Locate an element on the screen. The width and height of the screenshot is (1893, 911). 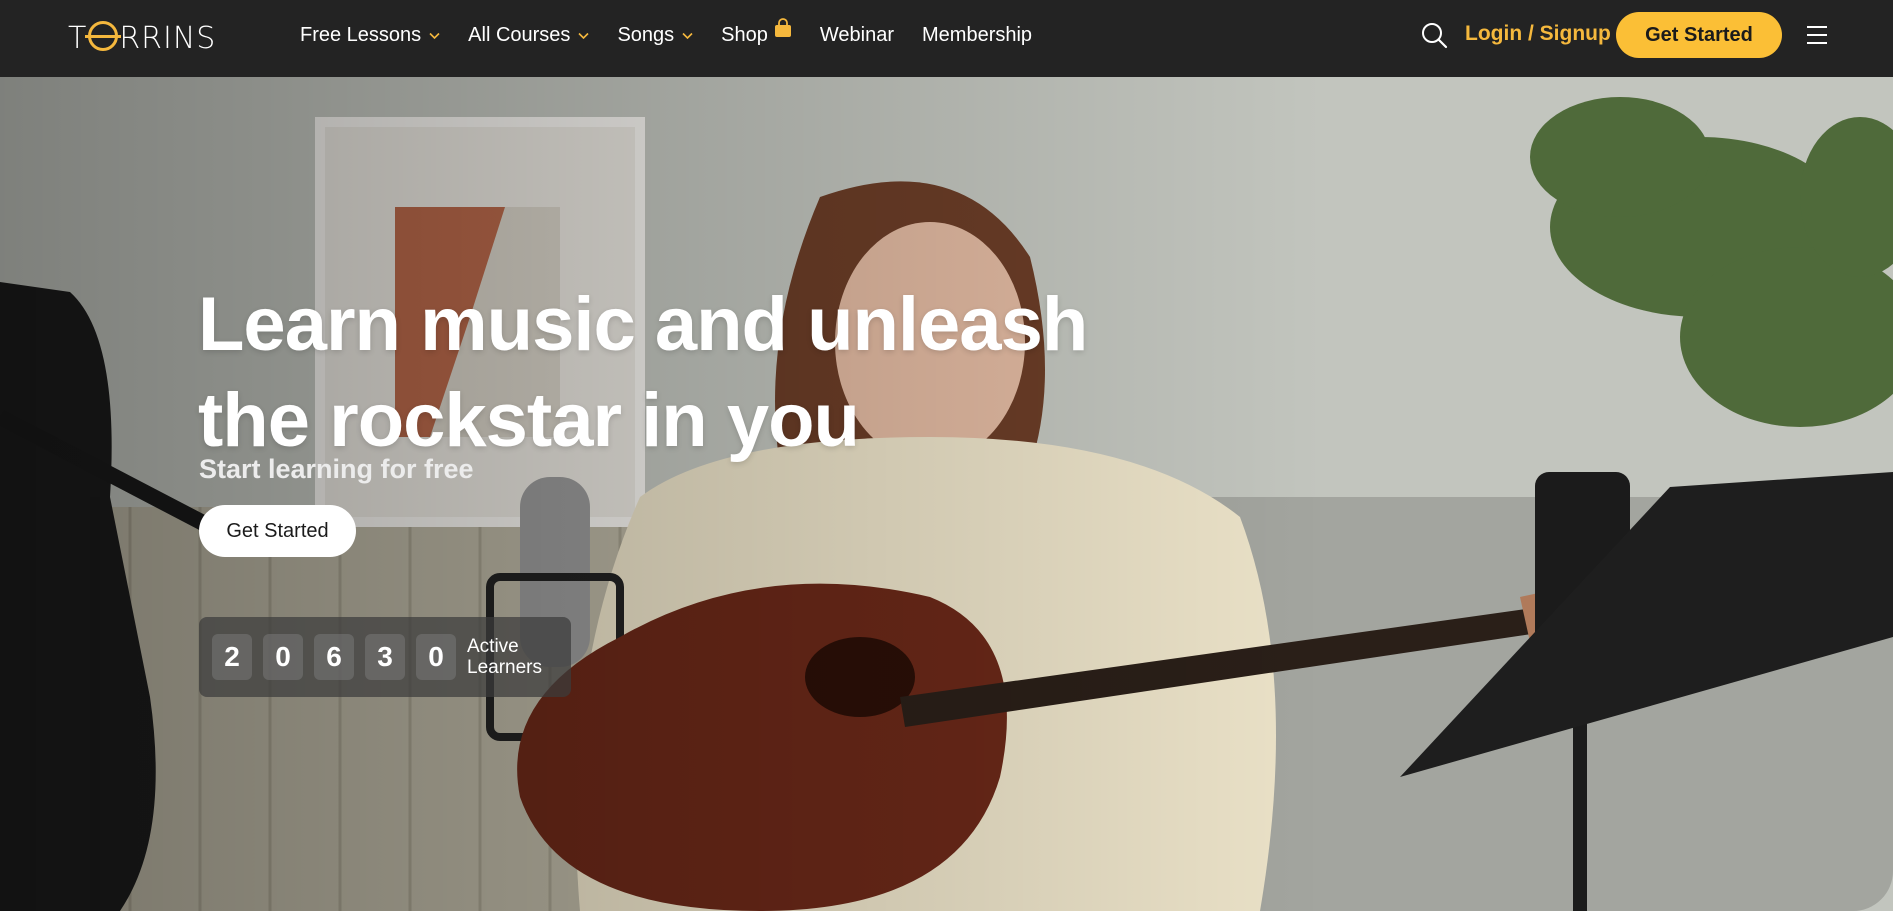
logo-text: T RRINS is located at coordinates (142, 38).